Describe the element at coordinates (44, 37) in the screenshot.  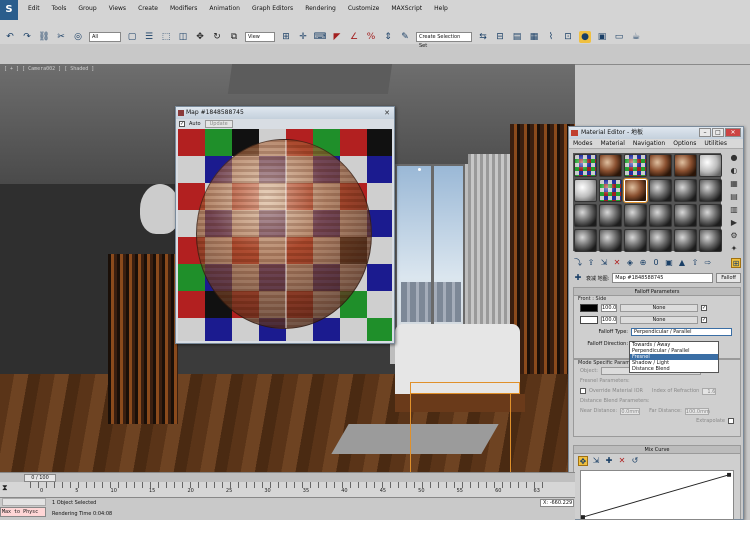
I see `link-icon: ⛓` at that location.